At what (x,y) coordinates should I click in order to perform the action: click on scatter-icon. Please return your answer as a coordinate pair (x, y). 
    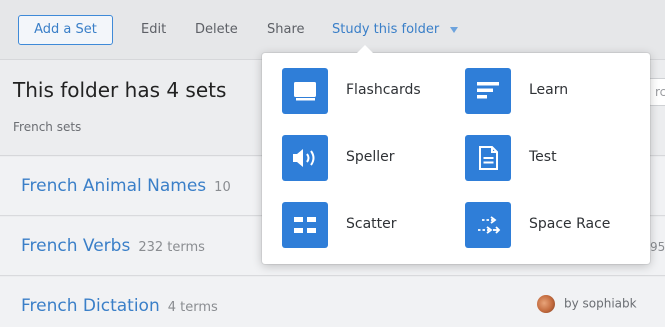
    Looking at the image, I should click on (305, 225).